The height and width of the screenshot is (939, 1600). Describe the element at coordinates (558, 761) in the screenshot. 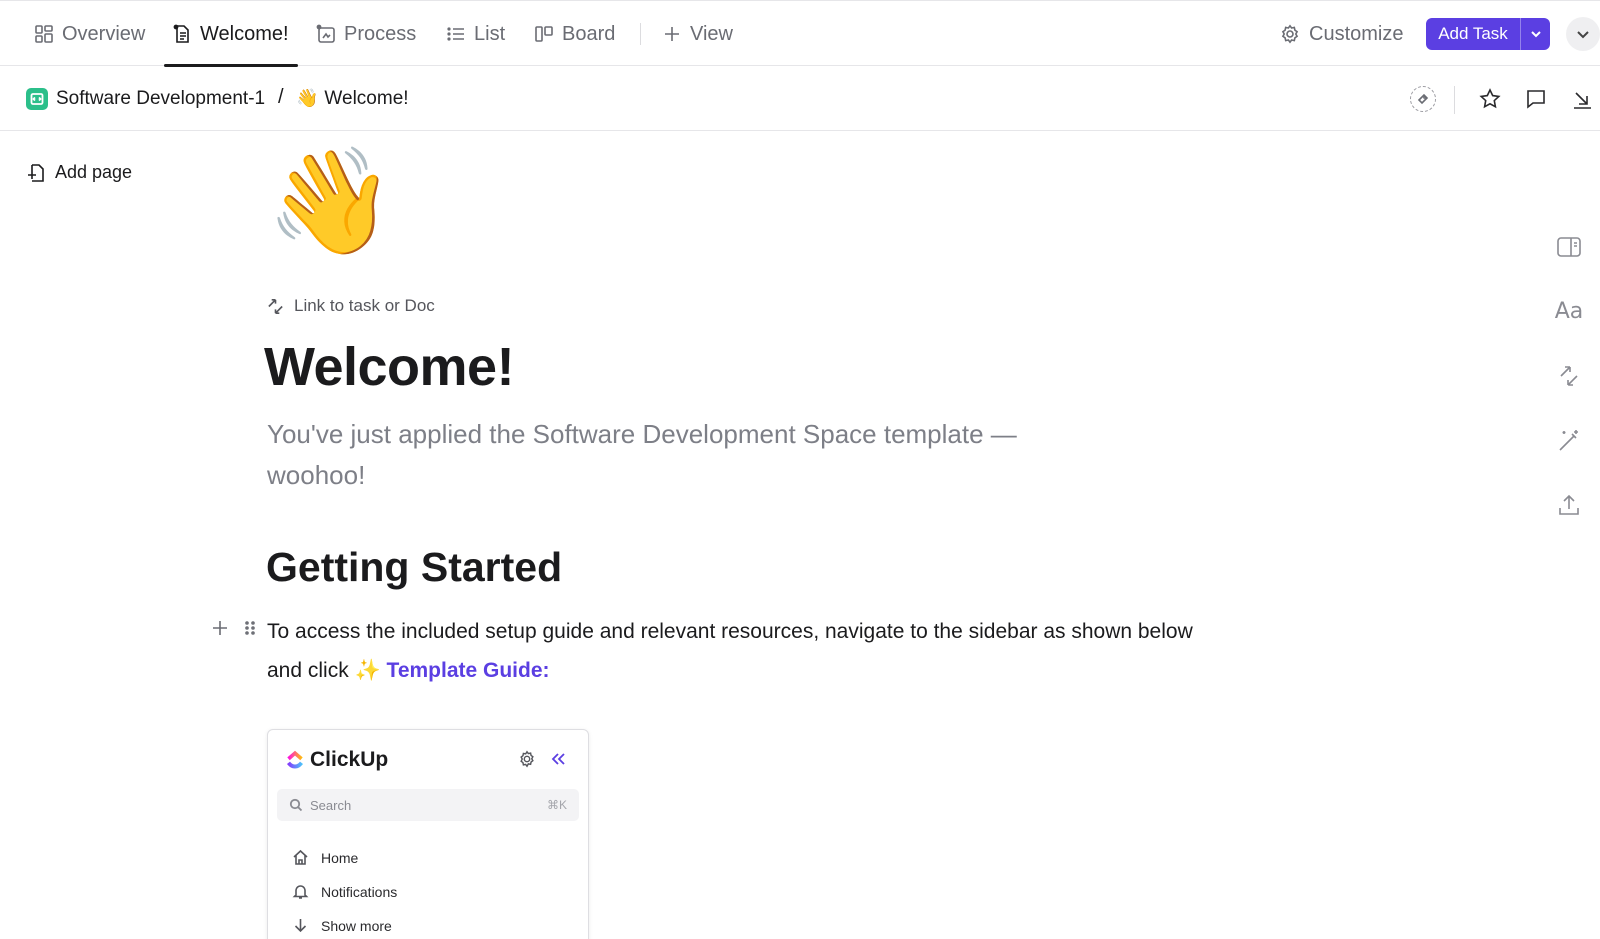

I see `double-chevron-left-icon` at that location.